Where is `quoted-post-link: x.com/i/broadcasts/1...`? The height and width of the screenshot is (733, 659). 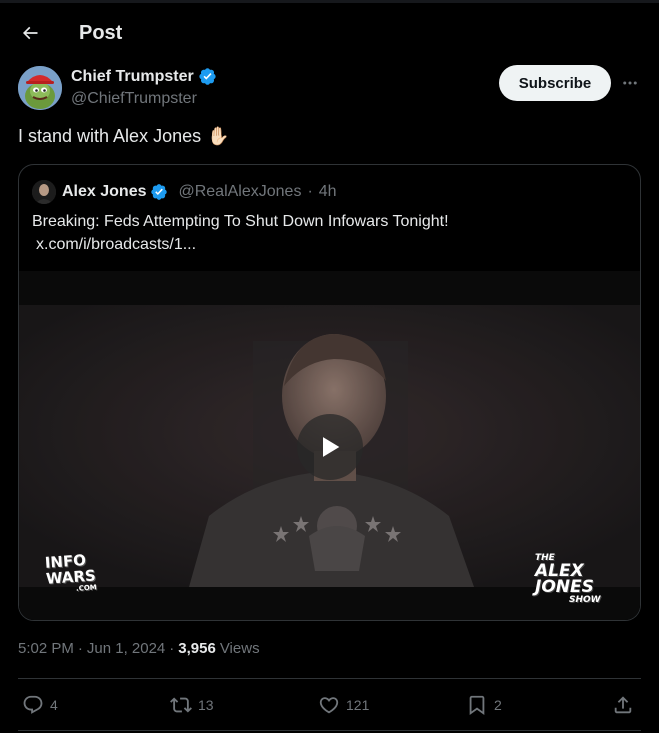
quoted-post-link: x.com/i/broadcasts/1... is located at coordinates (327, 244).